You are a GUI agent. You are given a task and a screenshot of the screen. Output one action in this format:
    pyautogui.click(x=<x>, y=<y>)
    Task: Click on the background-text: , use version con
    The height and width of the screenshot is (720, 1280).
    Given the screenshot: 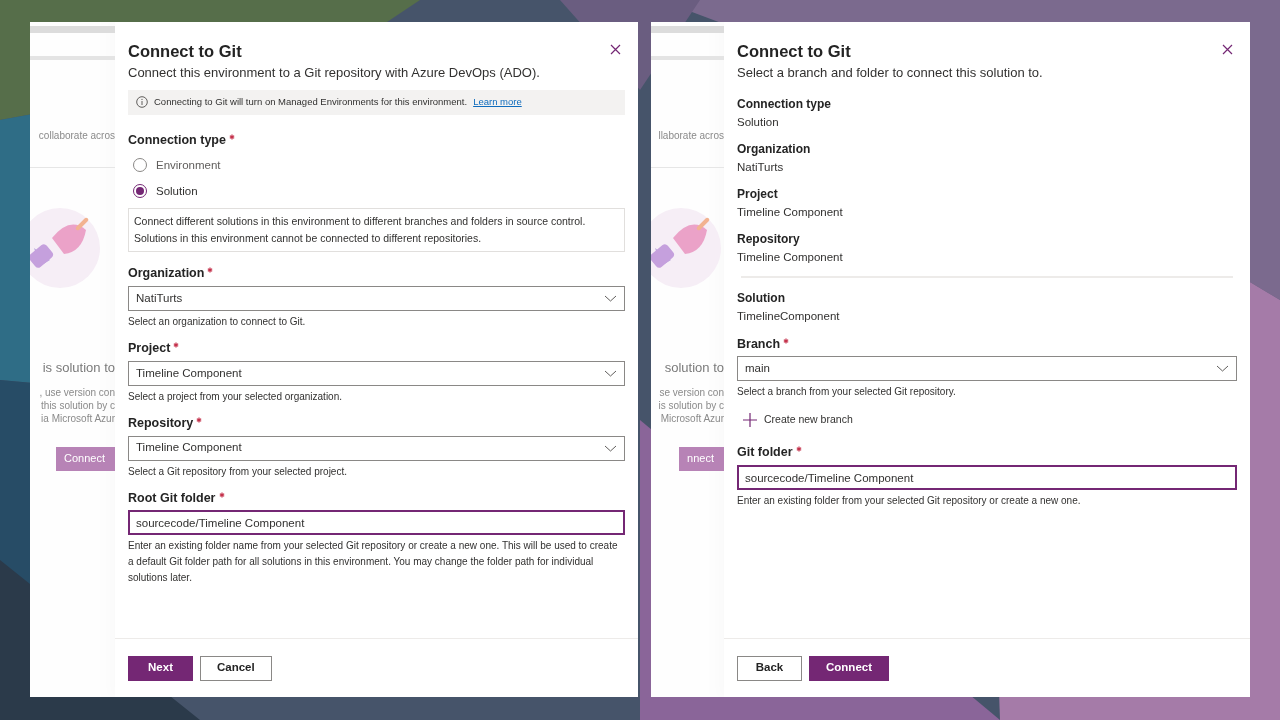 What is the action you would take?
    pyautogui.click(x=77, y=392)
    